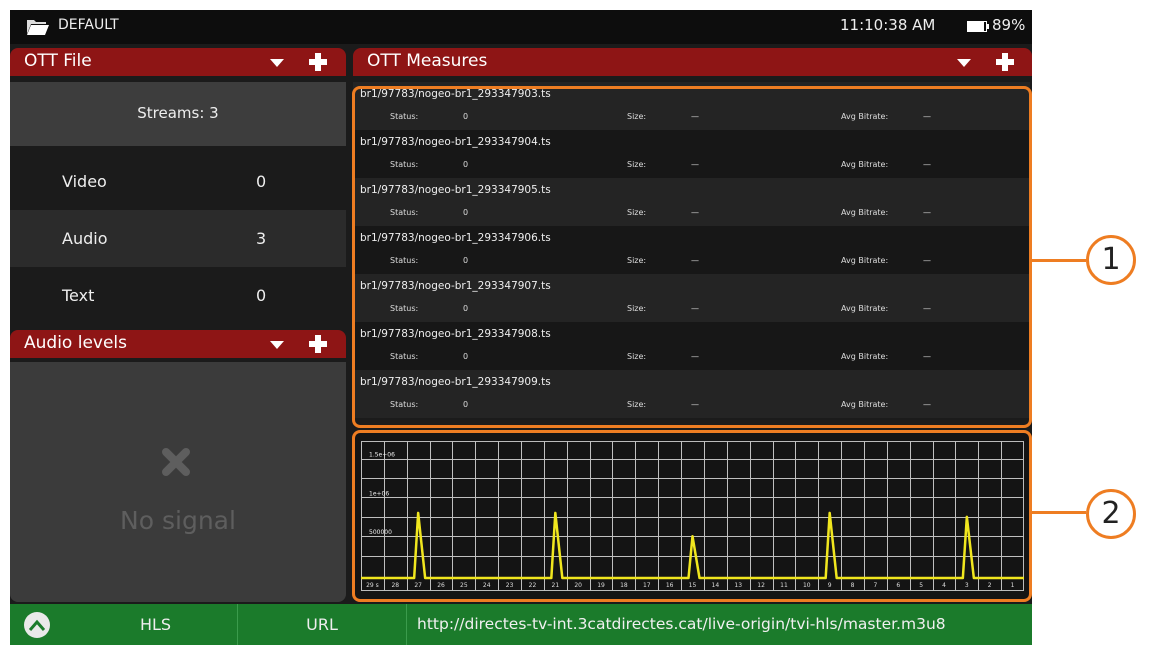  What do you see at coordinates (322, 624) in the screenshot?
I see `tab-url: URL` at bounding box center [322, 624].